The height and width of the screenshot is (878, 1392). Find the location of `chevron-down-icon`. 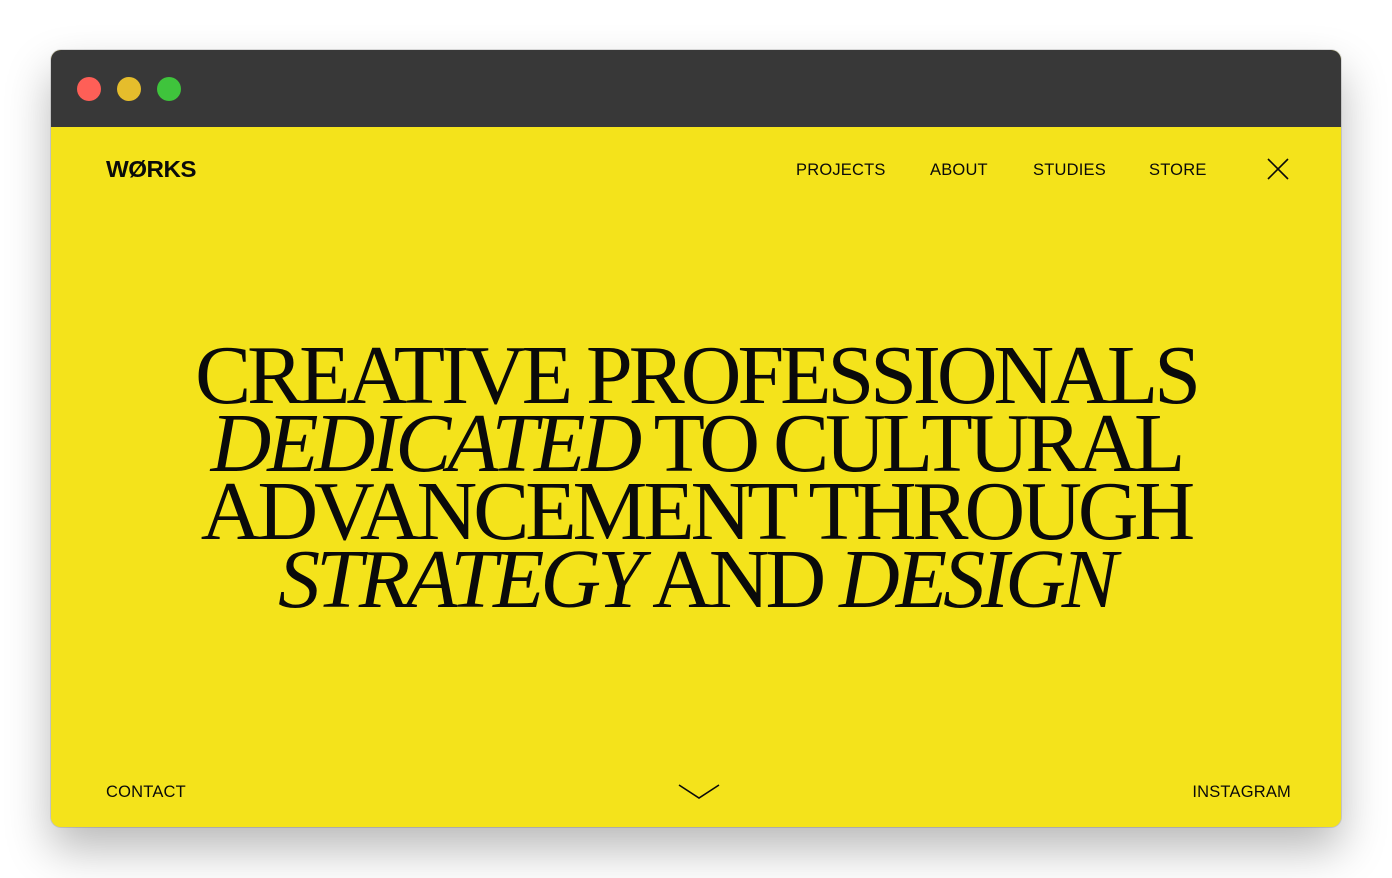

chevron-down-icon is located at coordinates (699, 792).